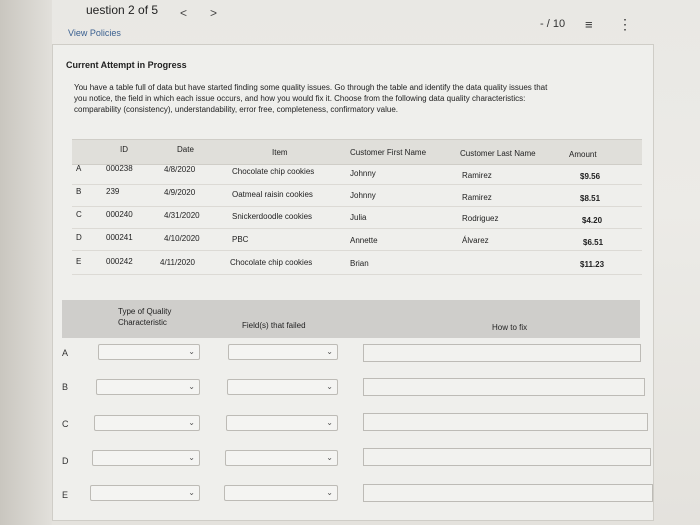 This screenshot has width=700, height=525. I want to click on cell-date: 4/31/2020, so click(182, 215).